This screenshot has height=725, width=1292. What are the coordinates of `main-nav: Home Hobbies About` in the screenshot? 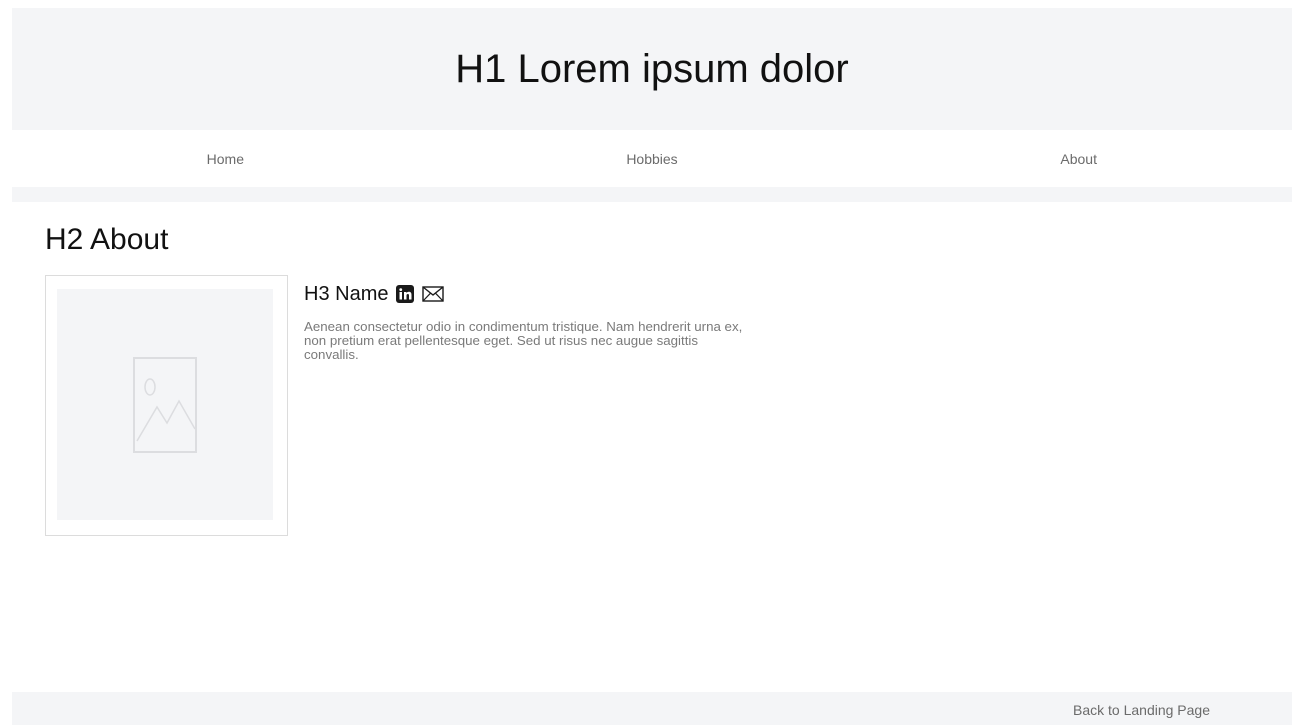 It's located at (652, 158).